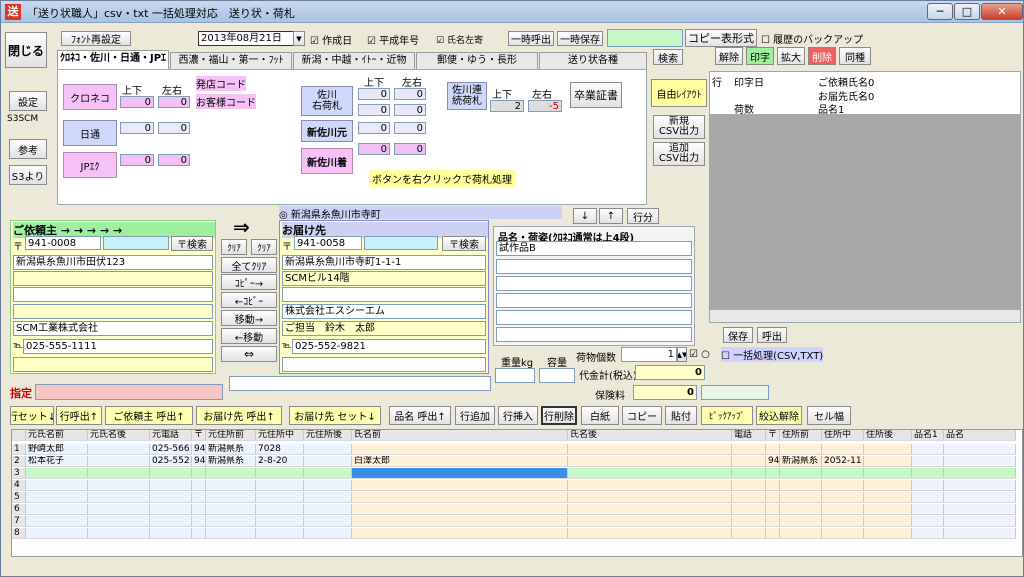 This screenshot has height=577, width=1024. I want to click on history-backup-checkbox: ☐ 履歴のバックアップ, so click(812, 38).